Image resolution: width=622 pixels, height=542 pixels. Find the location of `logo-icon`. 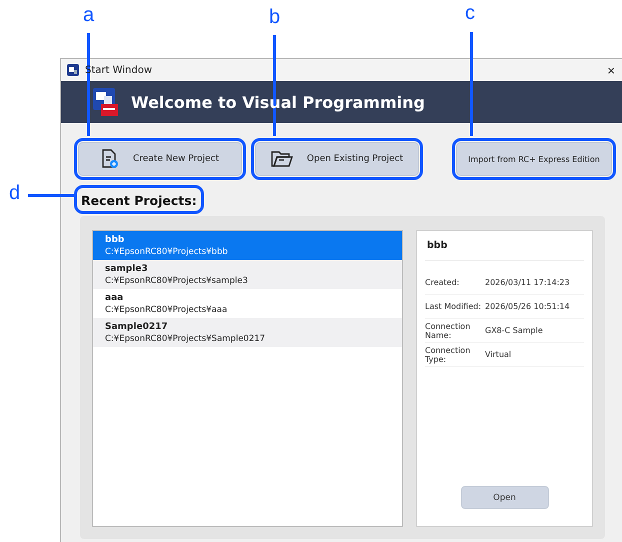

logo-icon is located at coordinates (105, 102).